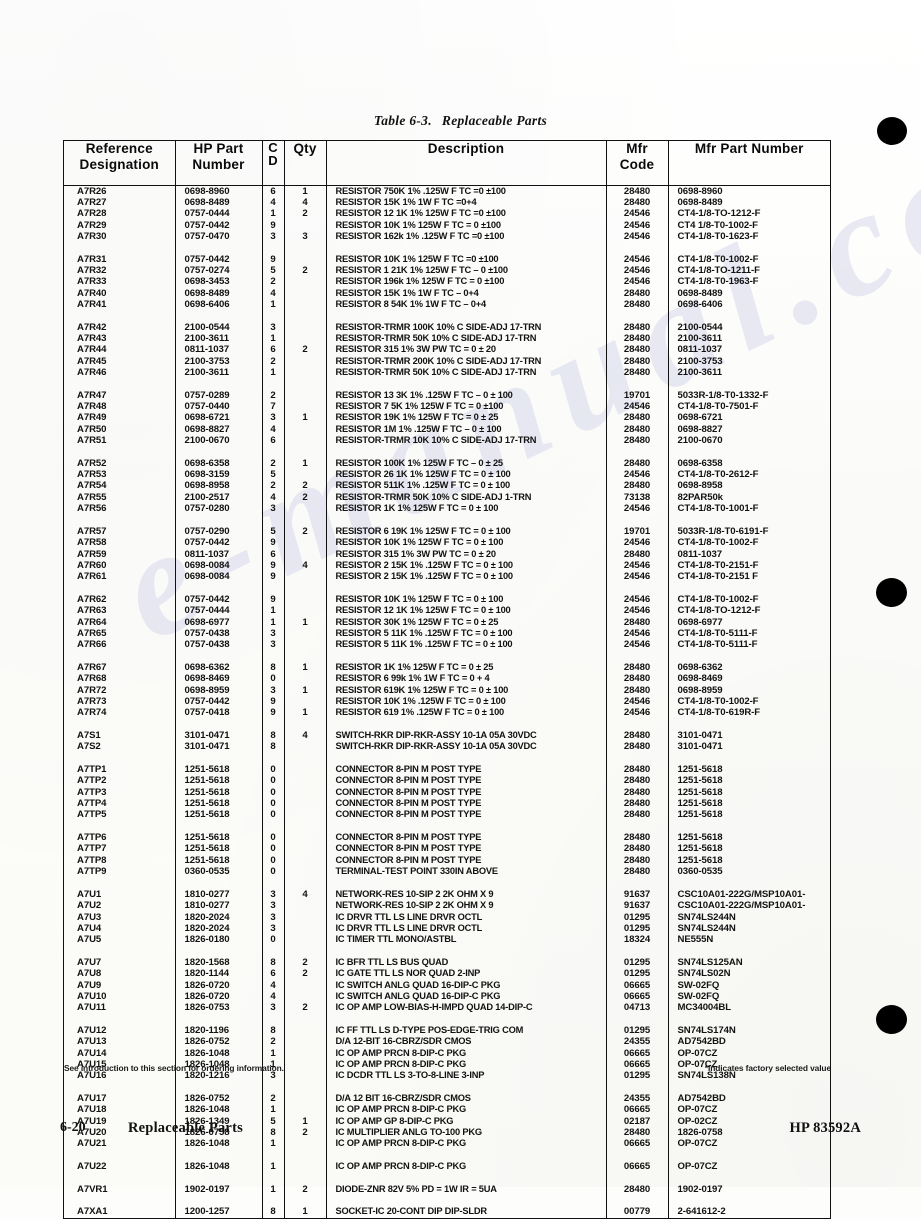  I want to click on table-row-cell: A7R32, so click(92, 270).